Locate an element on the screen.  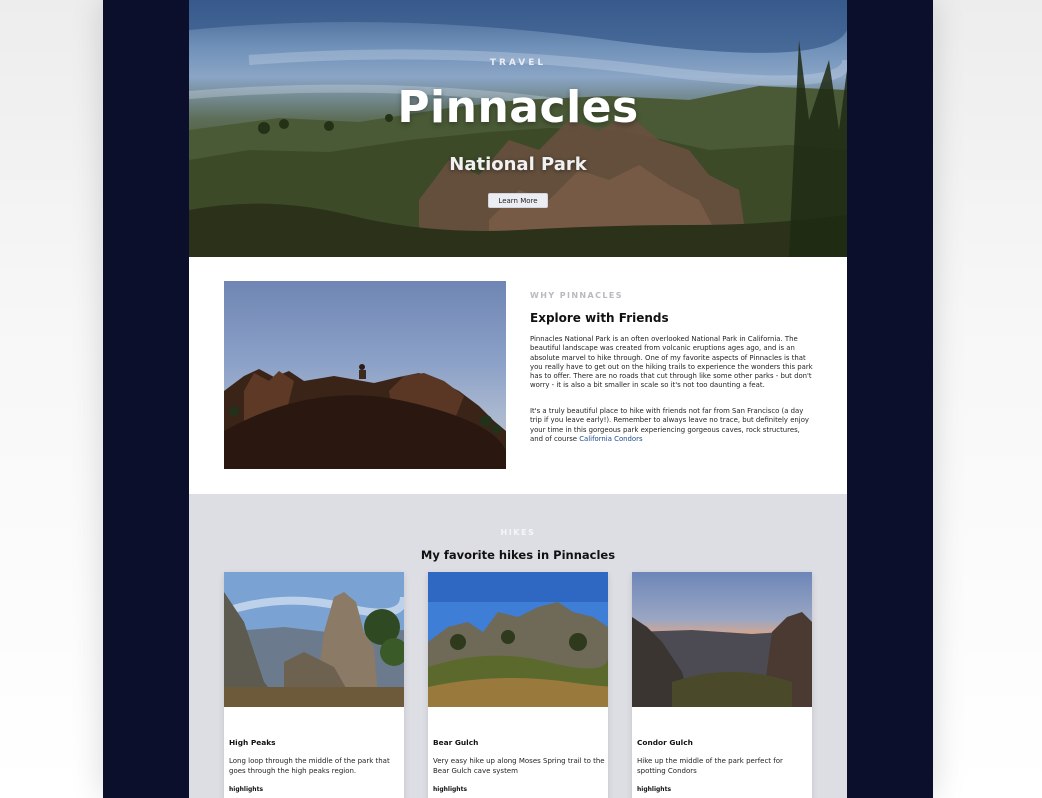
hike-card-title: Condor Gulch is located at coordinates (665, 742).